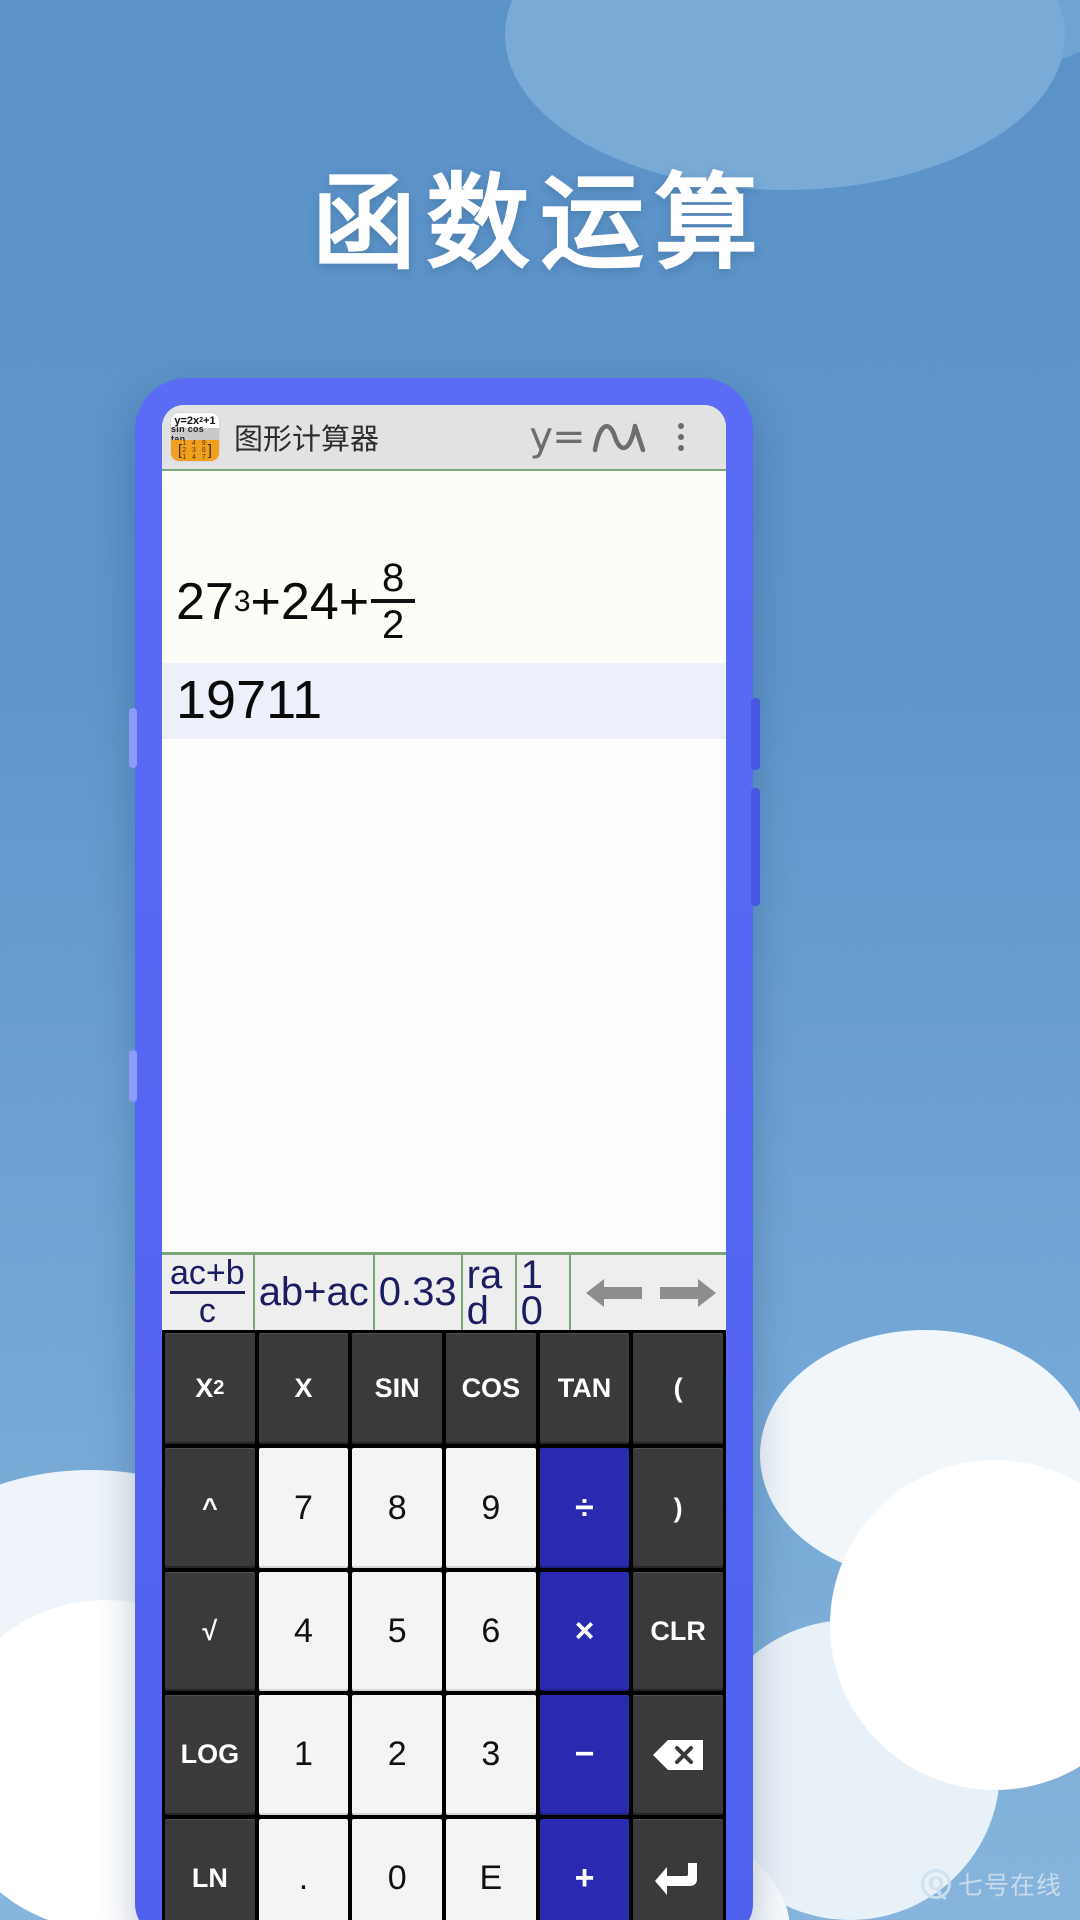 This screenshot has height=1920, width=1080. I want to click on suggestion-fraction-denominator: c, so click(207, 1311).